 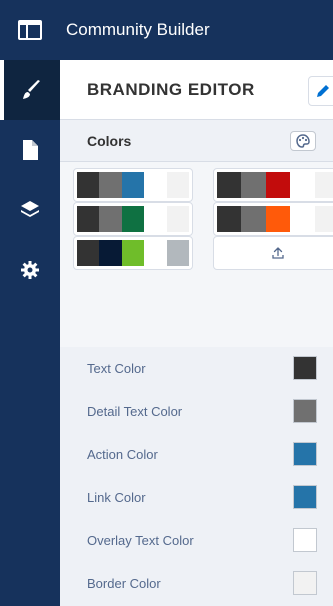 I want to click on panel-header: BRANDING EDITOR, so click(x=196, y=90).